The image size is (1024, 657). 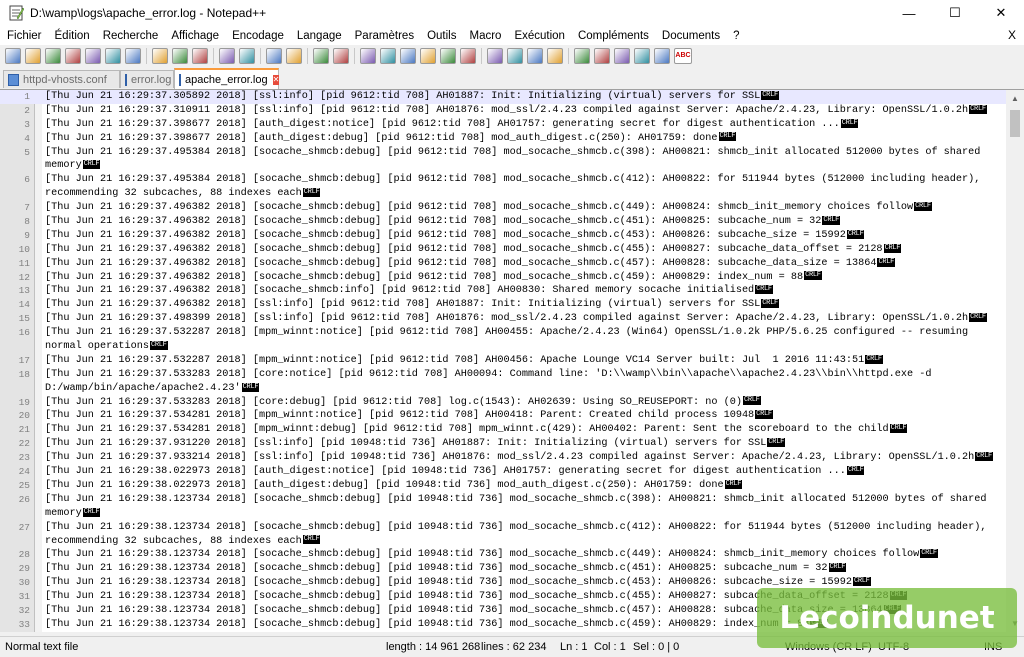 What do you see at coordinates (428, 56) in the screenshot?
I see `show-all-chars-icon` at bounding box center [428, 56].